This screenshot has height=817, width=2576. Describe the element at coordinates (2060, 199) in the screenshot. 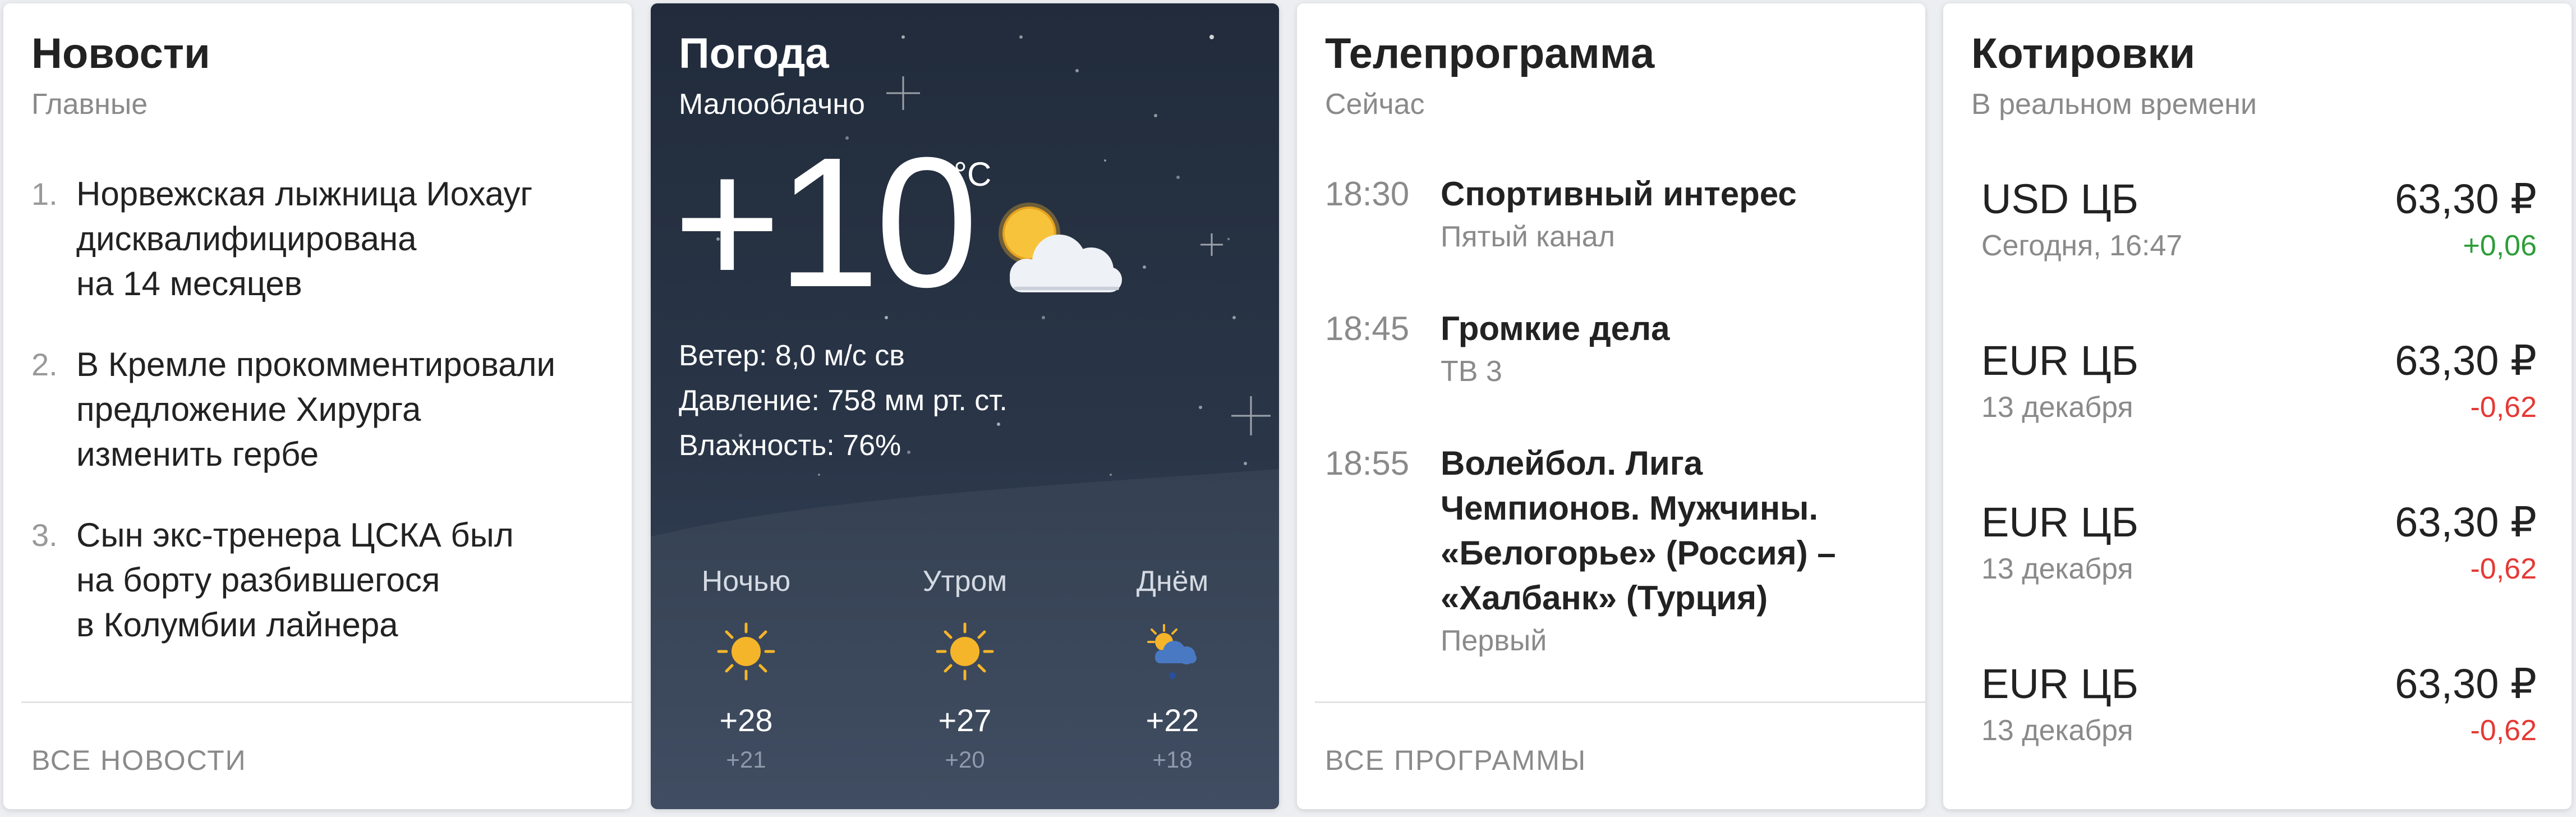

I see `quote-currency: USD ЦБ` at that location.